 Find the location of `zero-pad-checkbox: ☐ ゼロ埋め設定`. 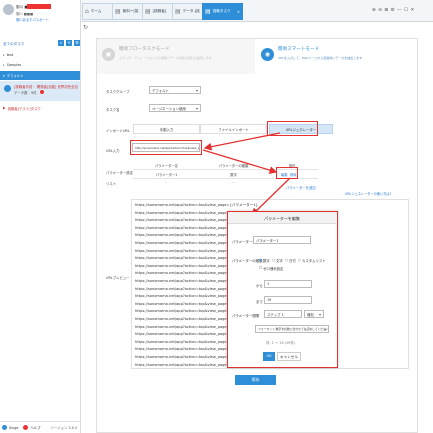

zero-pad-checkbox: ☐ ゼロ埋め設定 is located at coordinates (271, 268).